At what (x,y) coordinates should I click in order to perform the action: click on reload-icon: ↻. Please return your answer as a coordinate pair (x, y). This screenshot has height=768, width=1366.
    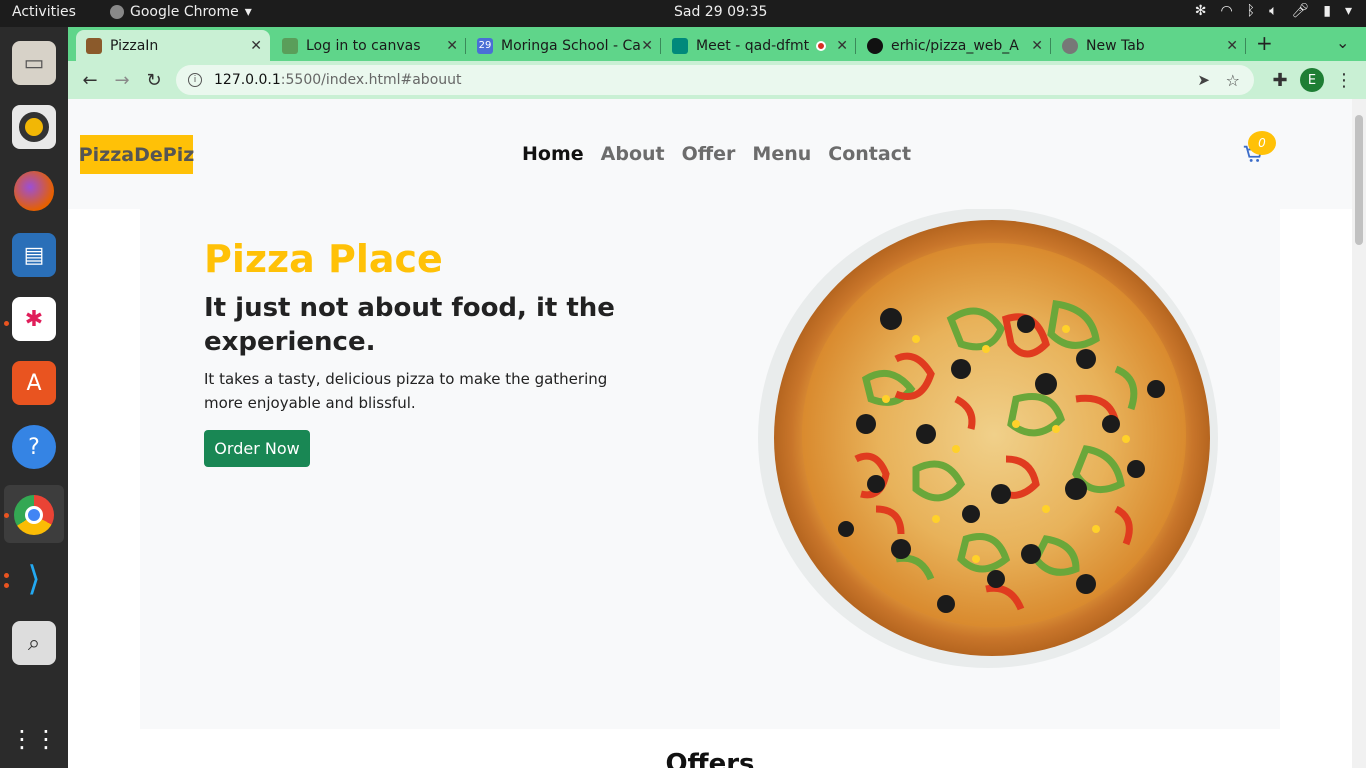
    Looking at the image, I should click on (154, 80).